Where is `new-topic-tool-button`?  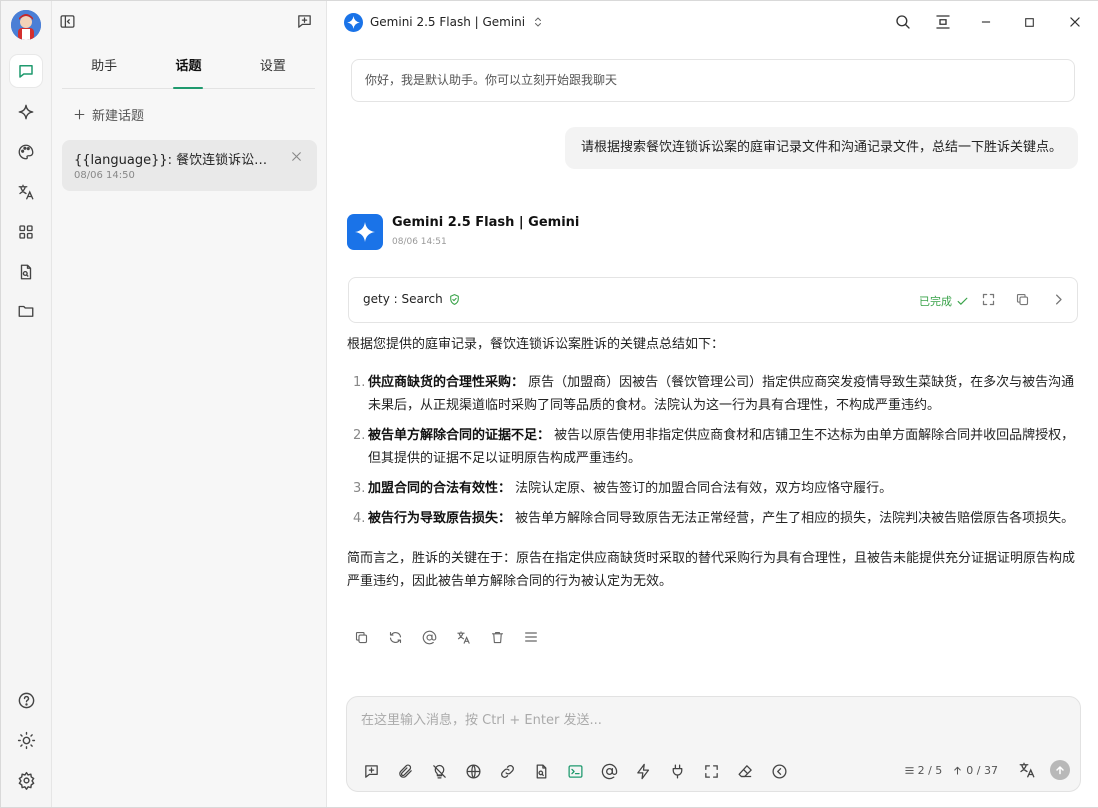
new-topic-tool-button is located at coordinates (371, 771).